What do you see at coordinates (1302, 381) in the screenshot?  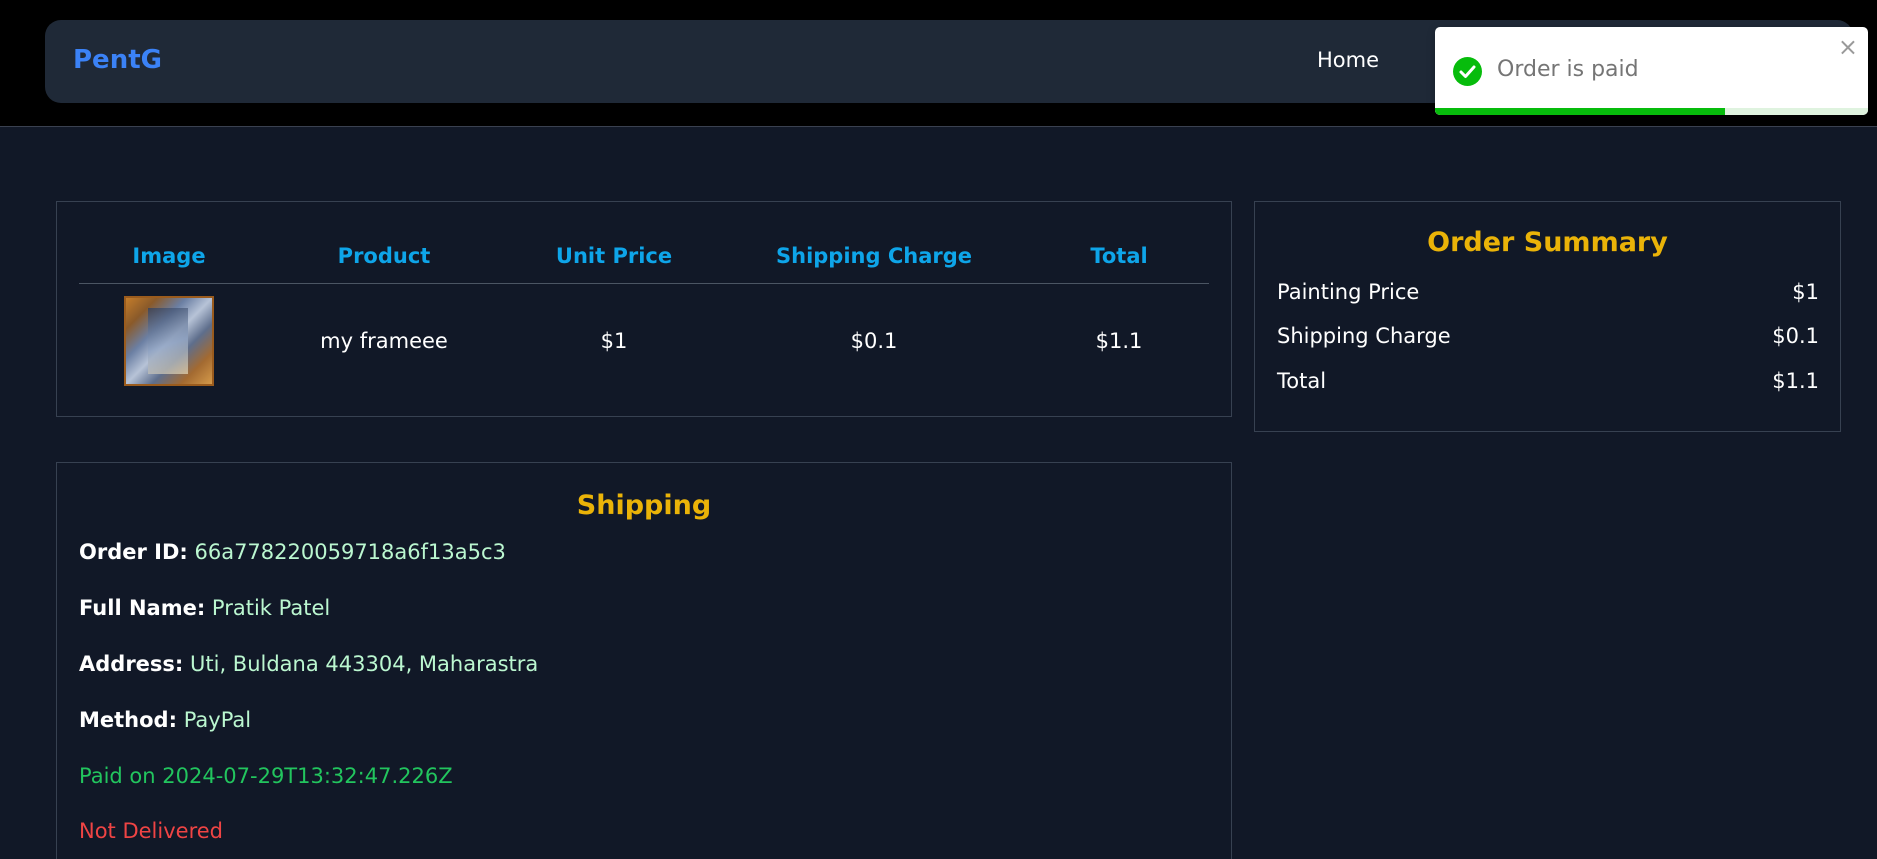 I see `summary-label: Total` at bounding box center [1302, 381].